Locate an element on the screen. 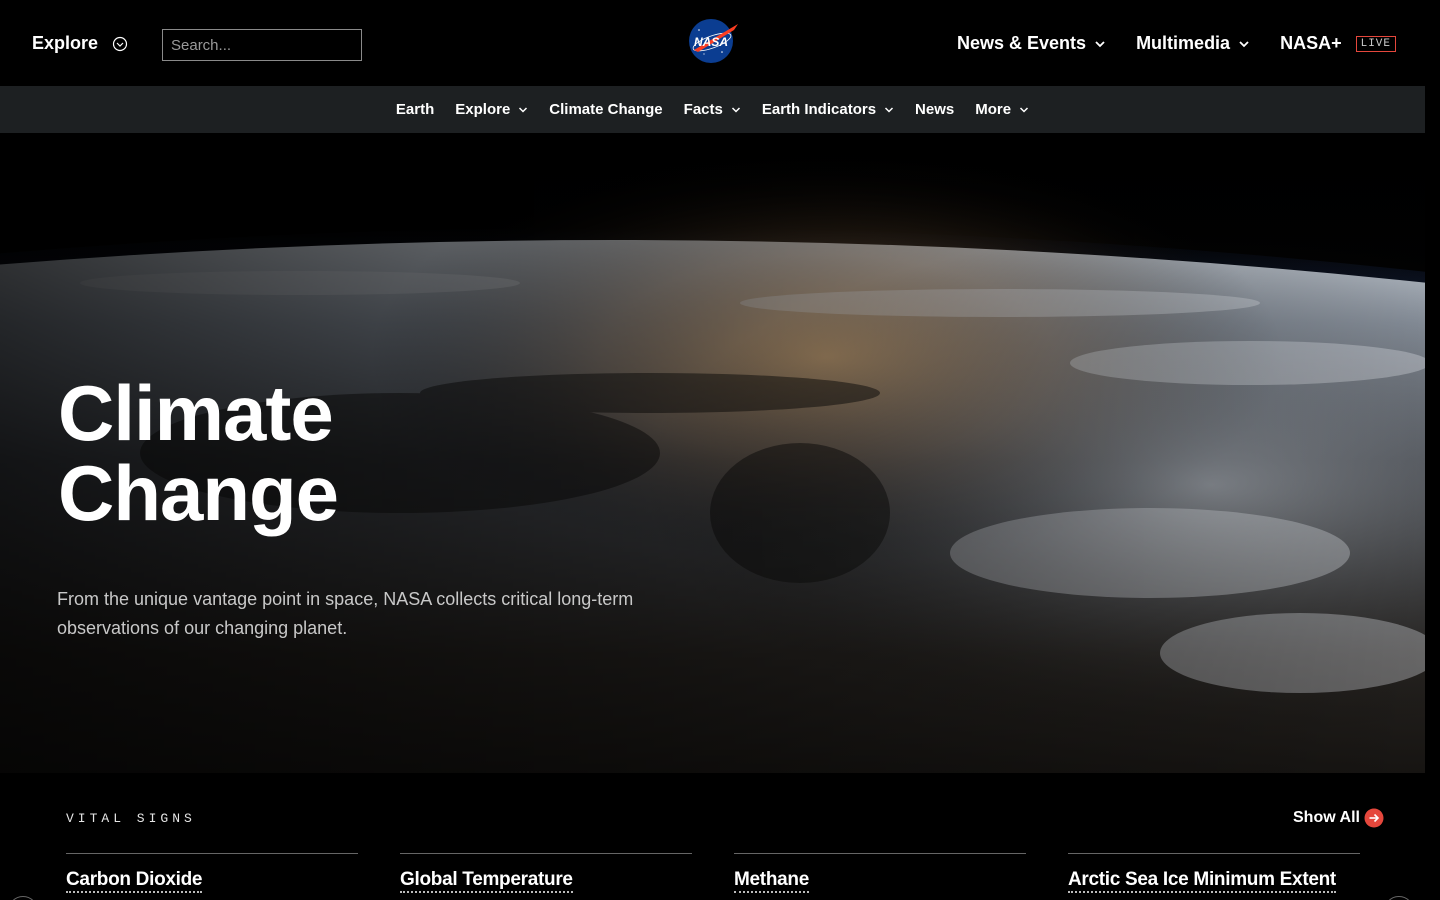  subnav-item-climate-change: Climate Change is located at coordinates (605, 109).